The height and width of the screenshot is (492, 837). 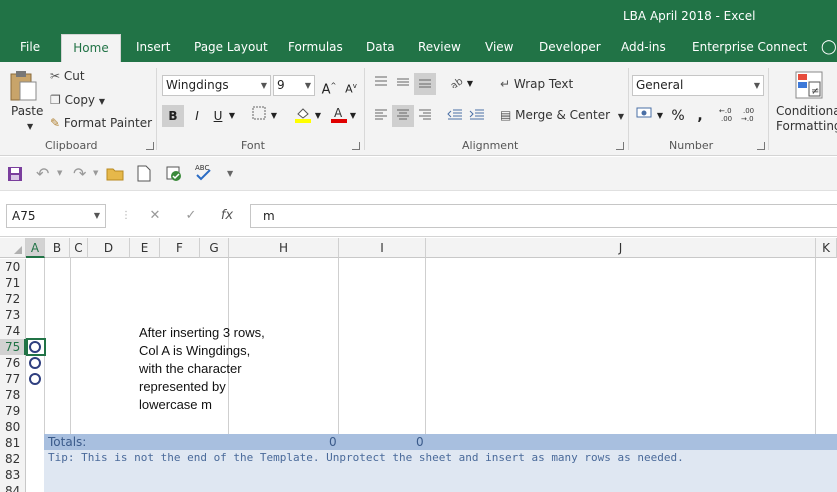 What do you see at coordinates (67, 76) in the screenshot?
I see `cut-button: ✂ Cut` at bounding box center [67, 76].